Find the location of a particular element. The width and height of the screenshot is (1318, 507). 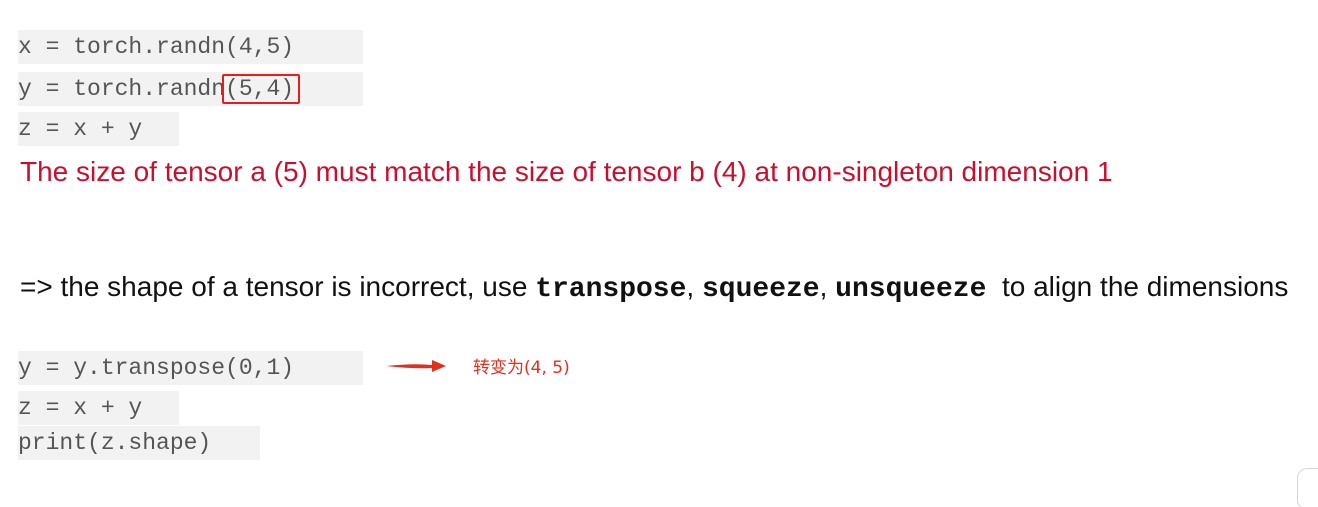

highlight-box: (5,4) is located at coordinates (261, 89).